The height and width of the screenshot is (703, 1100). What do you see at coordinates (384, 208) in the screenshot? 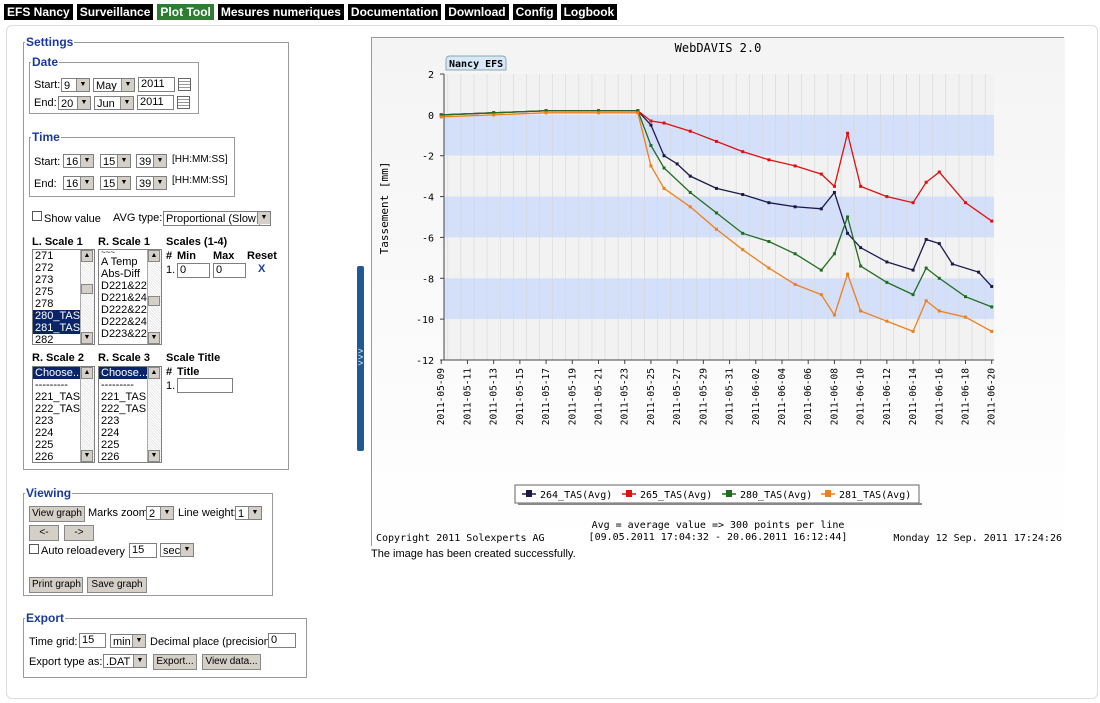
I see `y-axis-label: Tassement [mm]` at bounding box center [384, 208].